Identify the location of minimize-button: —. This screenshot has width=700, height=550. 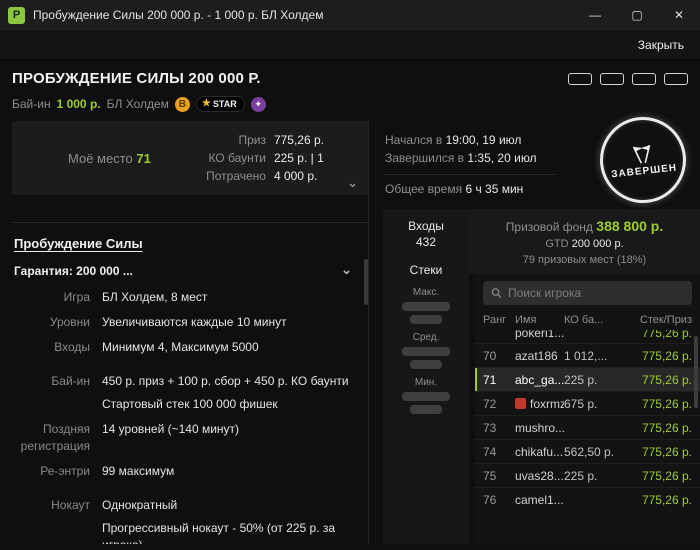
(595, 15).